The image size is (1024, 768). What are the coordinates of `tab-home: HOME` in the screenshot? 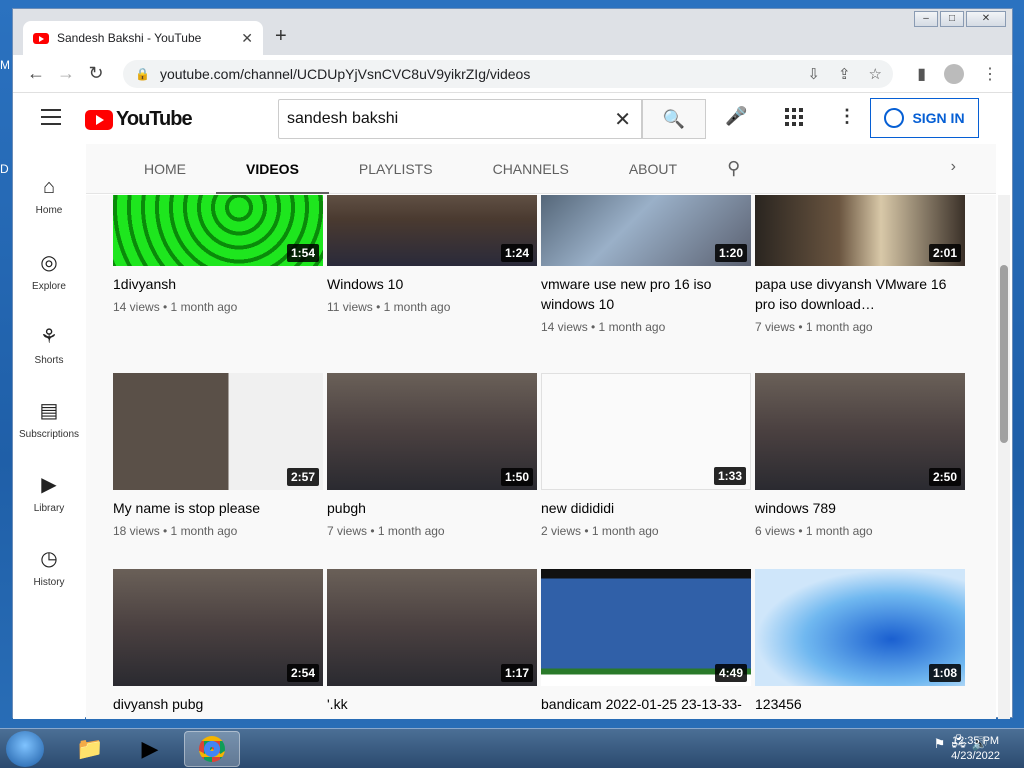 It's located at (151, 169).